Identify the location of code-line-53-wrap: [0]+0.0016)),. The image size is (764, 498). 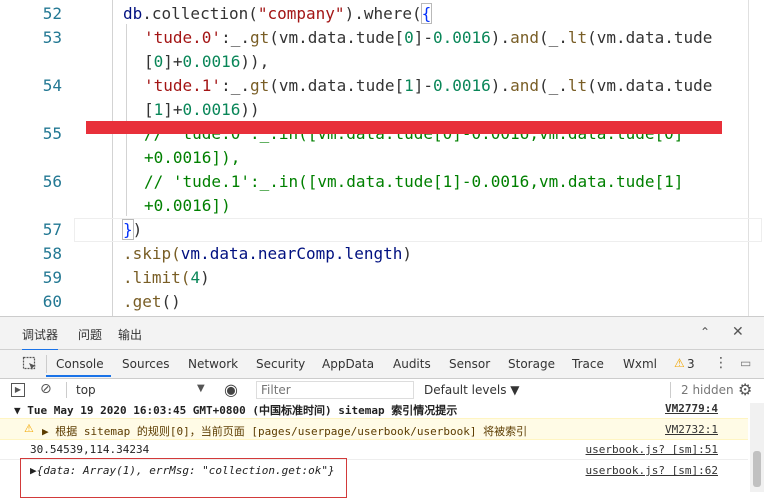
(207, 61).